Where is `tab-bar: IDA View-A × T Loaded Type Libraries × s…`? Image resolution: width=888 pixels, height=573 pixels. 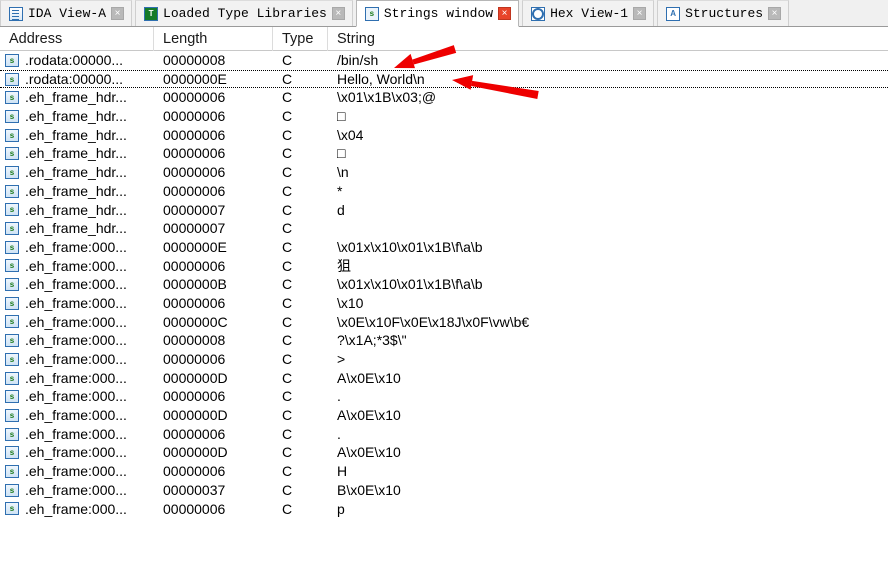
tab-bar: IDA View-A × T Loaded Type Libraries × s… is located at coordinates (444, 13).